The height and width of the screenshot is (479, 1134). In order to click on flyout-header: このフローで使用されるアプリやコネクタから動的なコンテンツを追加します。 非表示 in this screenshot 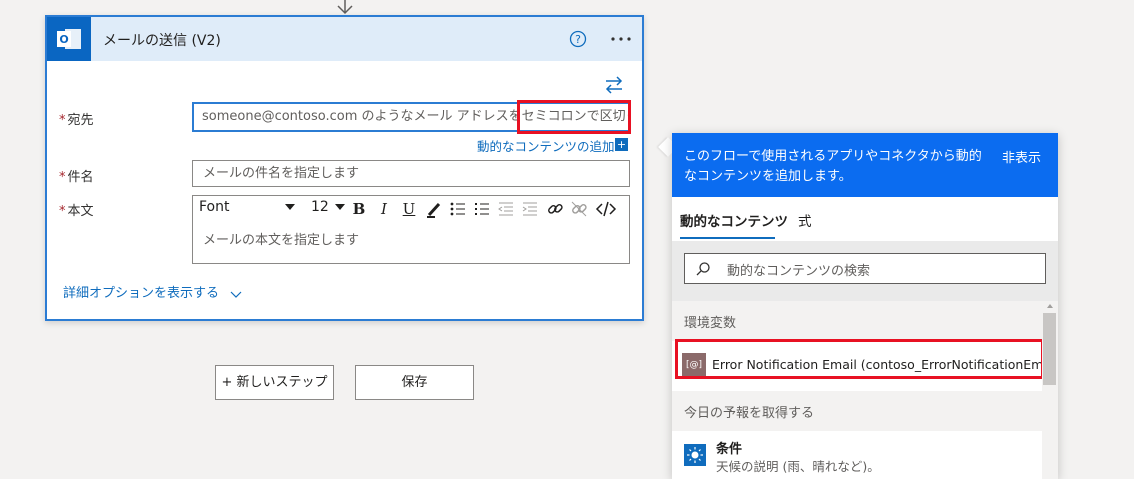, I will do `click(865, 165)`.